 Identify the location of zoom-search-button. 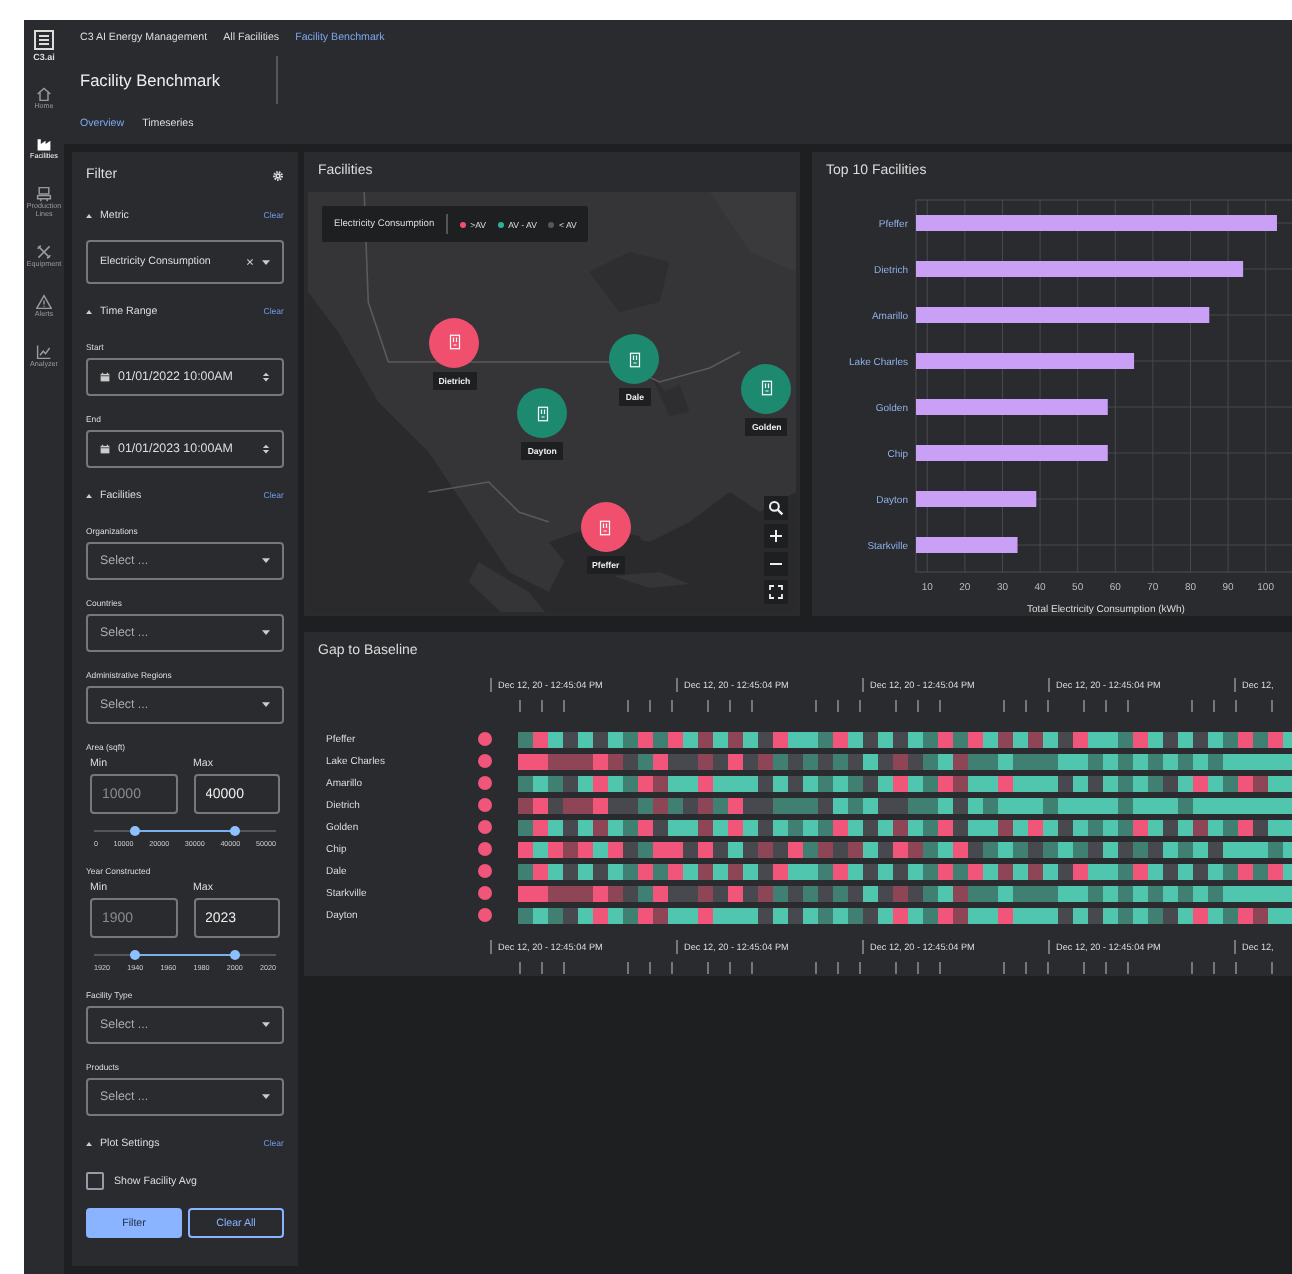
(776, 508).